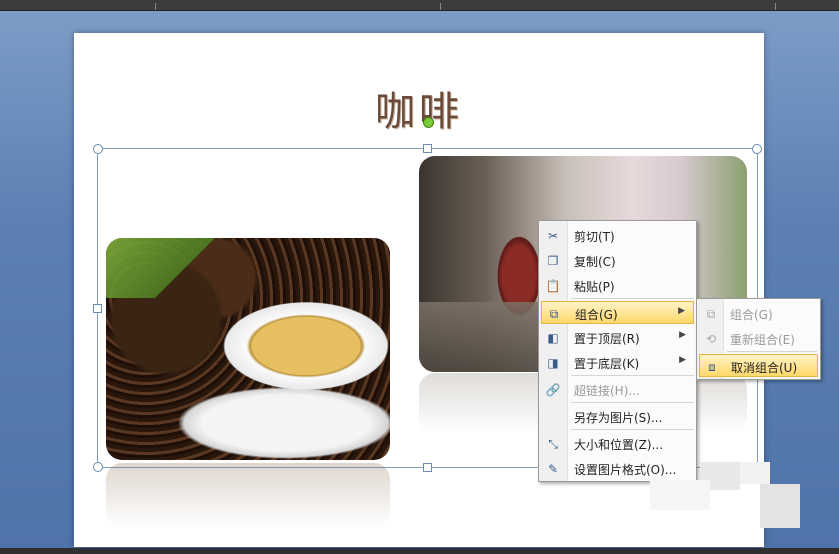 This screenshot has height=554, width=839. Describe the element at coordinates (553, 286) in the screenshot. I see `paste-icon: 📋` at that location.